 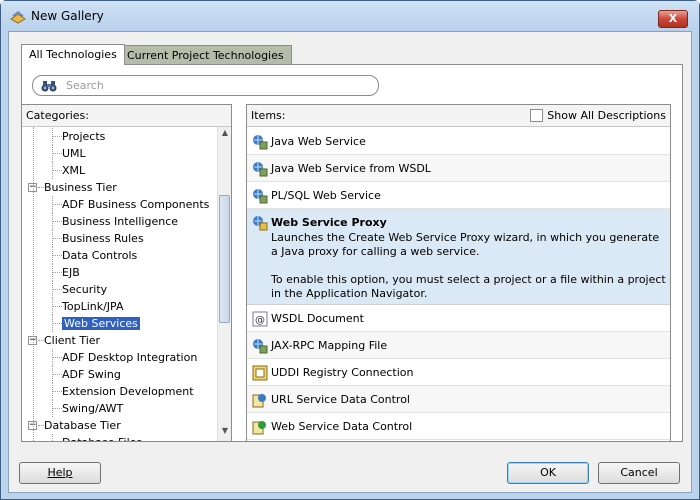 I want to click on category-item: Security, so click(x=84, y=289).